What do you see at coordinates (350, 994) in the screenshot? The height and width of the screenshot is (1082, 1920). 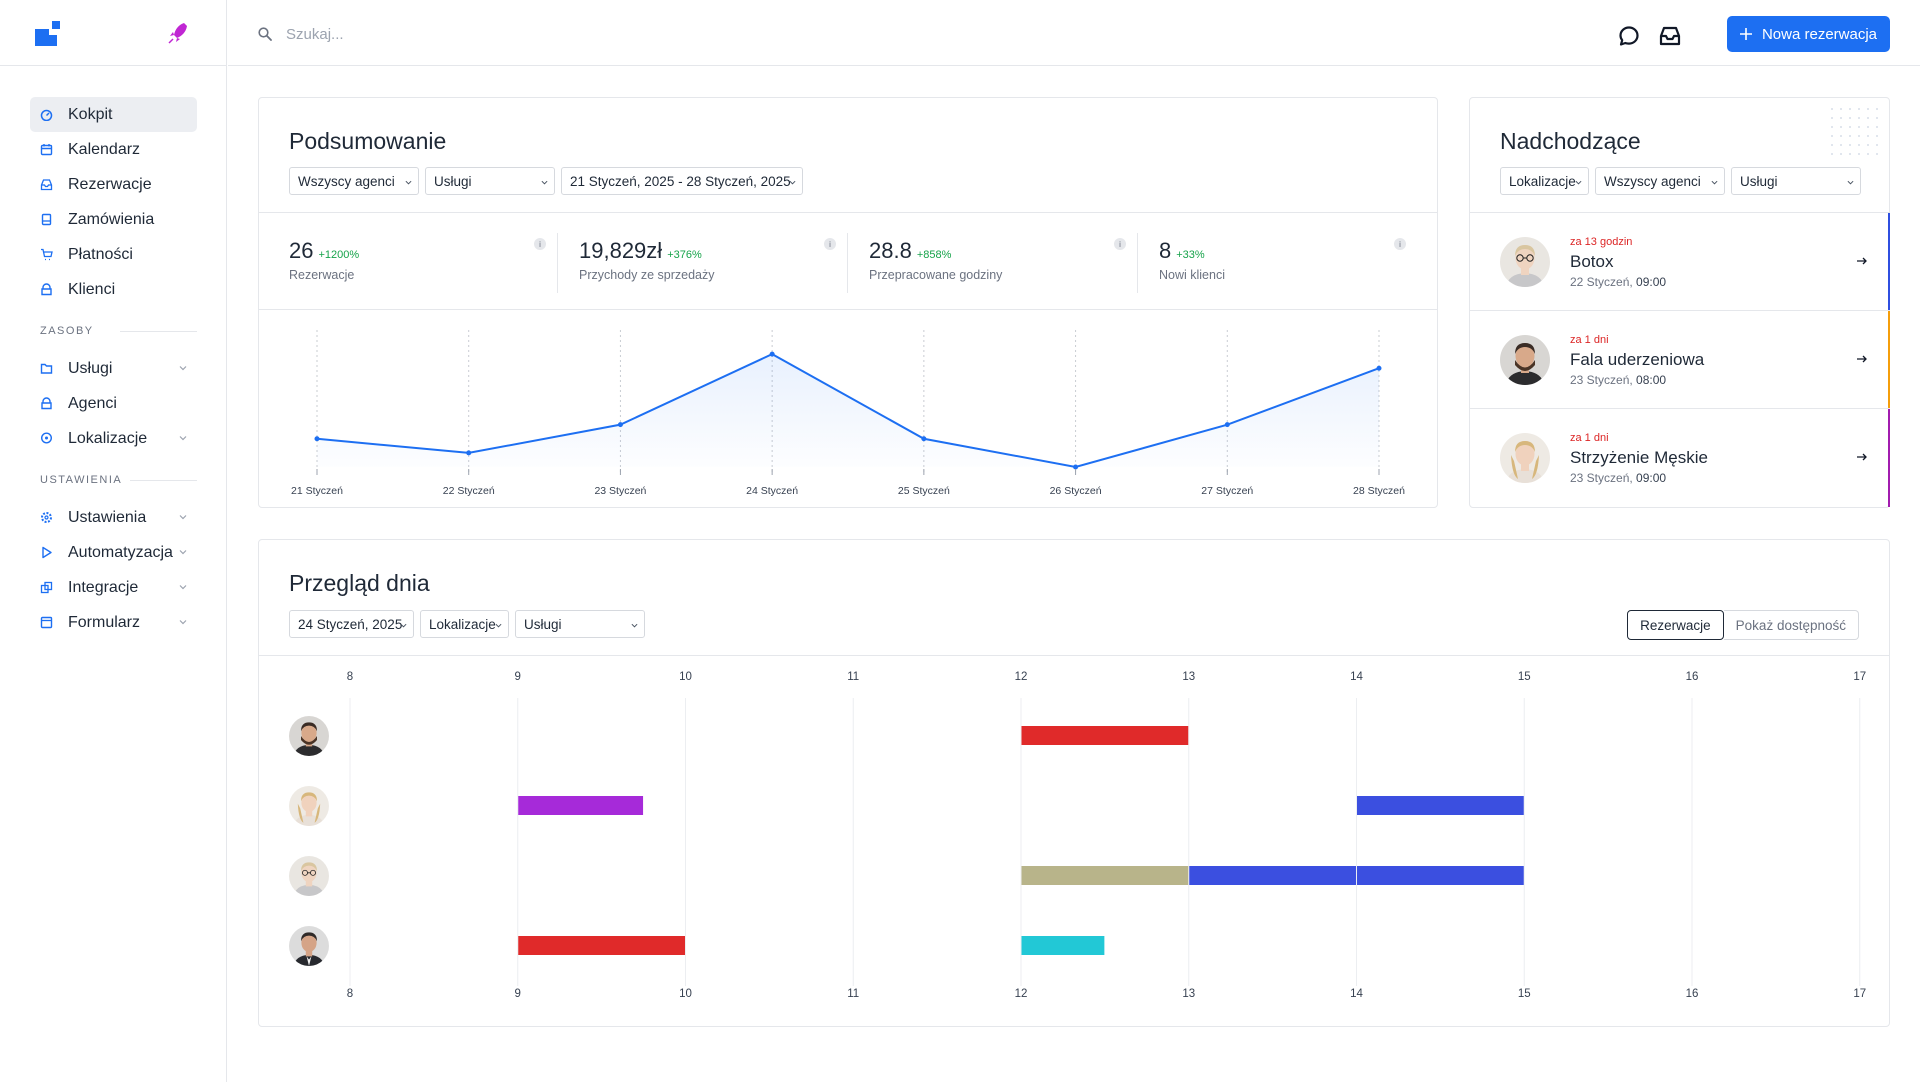 I see `hour-label-bottom: 8` at bounding box center [350, 994].